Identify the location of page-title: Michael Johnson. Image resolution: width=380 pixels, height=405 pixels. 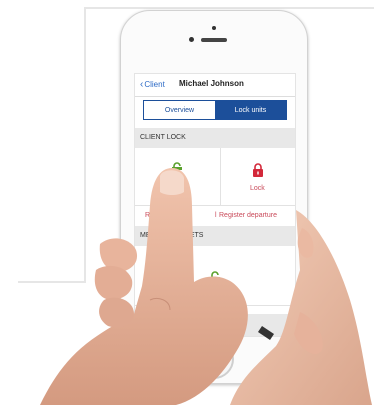
(211, 83).